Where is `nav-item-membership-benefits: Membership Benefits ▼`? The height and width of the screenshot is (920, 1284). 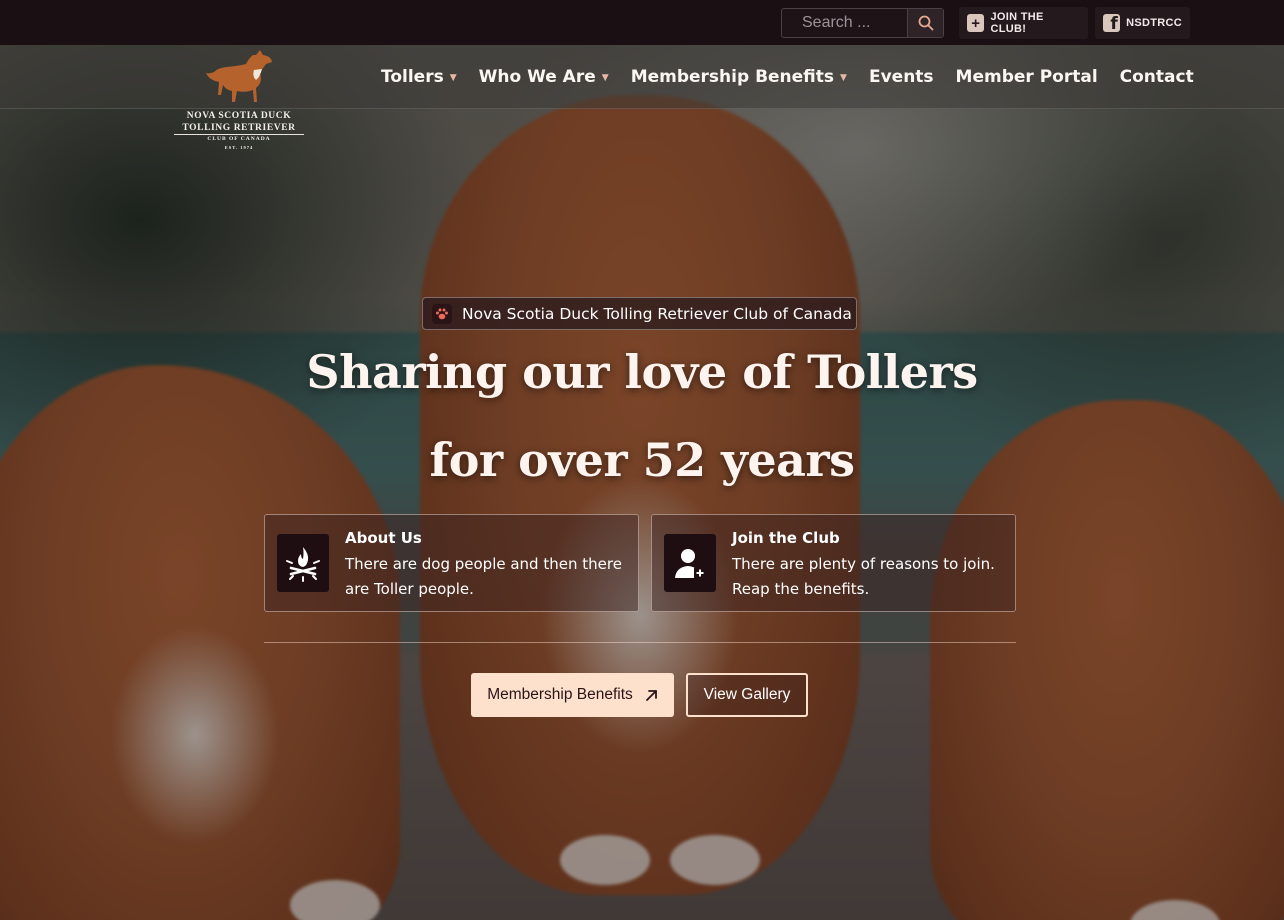
nav-item-membership-benefits: Membership Benefits ▼ is located at coordinates (739, 76).